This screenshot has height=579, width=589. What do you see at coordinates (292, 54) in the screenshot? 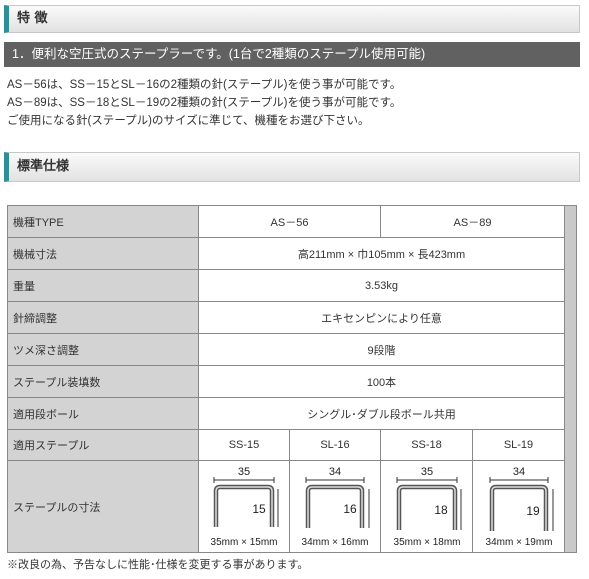
I see `feature-subheading: 1．便利な空圧式のステープラーです。(1台で2種類のステープル使用可能)` at bounding box center [292, 54].